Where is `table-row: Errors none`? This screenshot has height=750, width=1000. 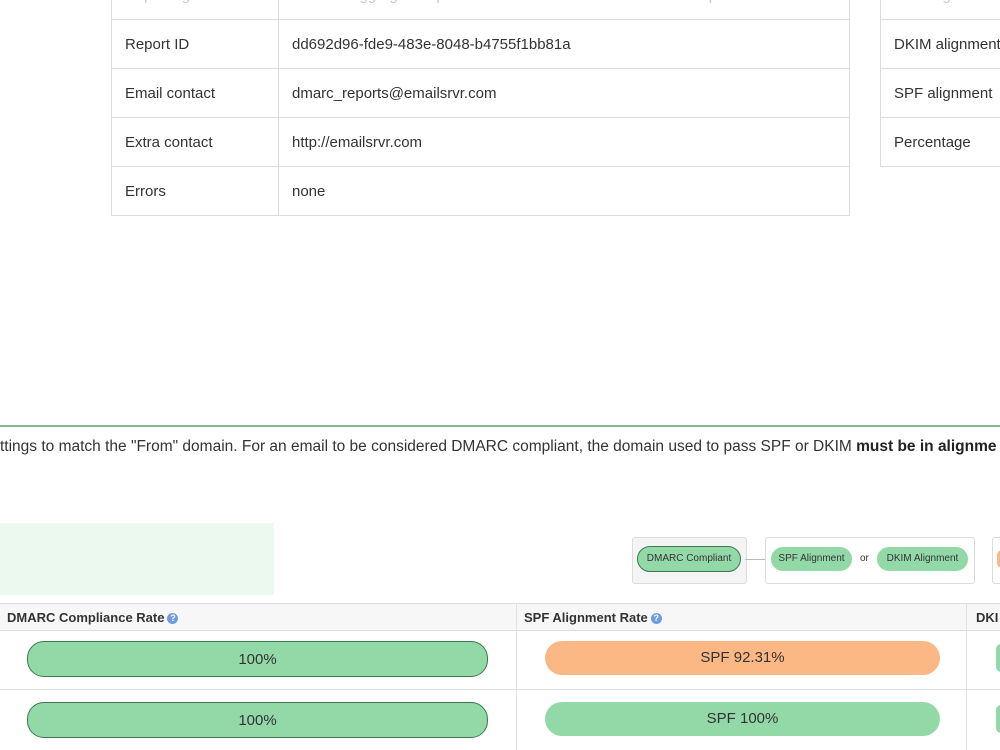 table-row: Errors none is located at coordinates (480, 191).